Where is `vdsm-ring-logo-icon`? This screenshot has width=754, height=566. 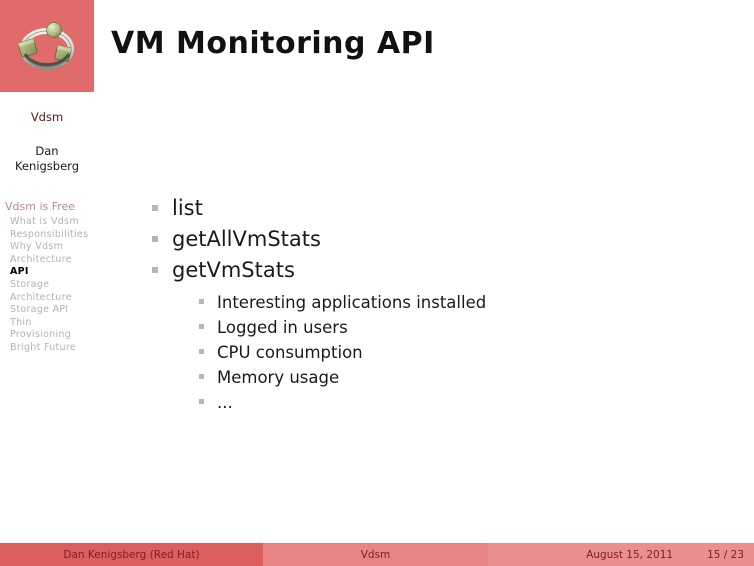
vdsm-ring-logo-icon is located at coordinates (45, 46).